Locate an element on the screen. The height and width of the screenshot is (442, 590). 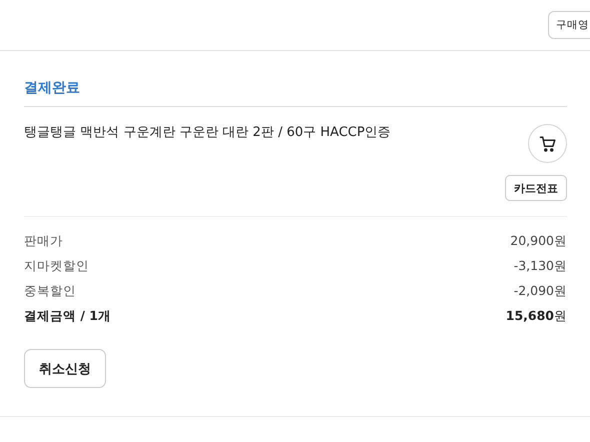
order-status: 결제완료 is located at coordinates (295, 79).